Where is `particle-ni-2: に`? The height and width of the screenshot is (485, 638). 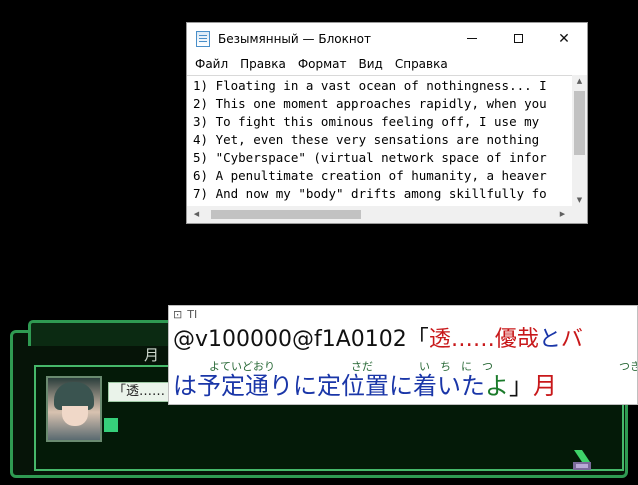
particle-ni-2: に is located at coordinates (401, 386).